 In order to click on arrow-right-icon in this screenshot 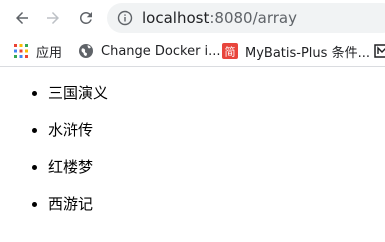, I will do `click(53, 18)`.